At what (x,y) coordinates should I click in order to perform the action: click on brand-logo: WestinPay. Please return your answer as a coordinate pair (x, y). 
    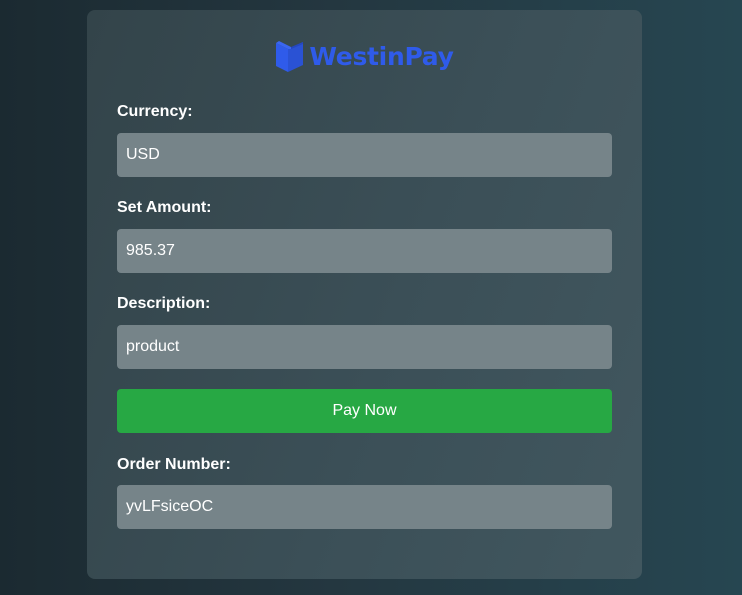
    Looking at the image, I should click on (364, 56).